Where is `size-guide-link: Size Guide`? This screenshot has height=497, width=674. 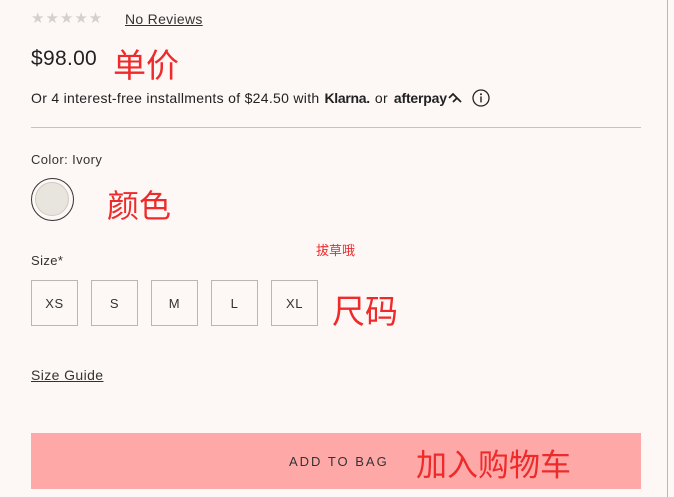
size-guide-link: Size Guide is located at coordinates (67, 375).